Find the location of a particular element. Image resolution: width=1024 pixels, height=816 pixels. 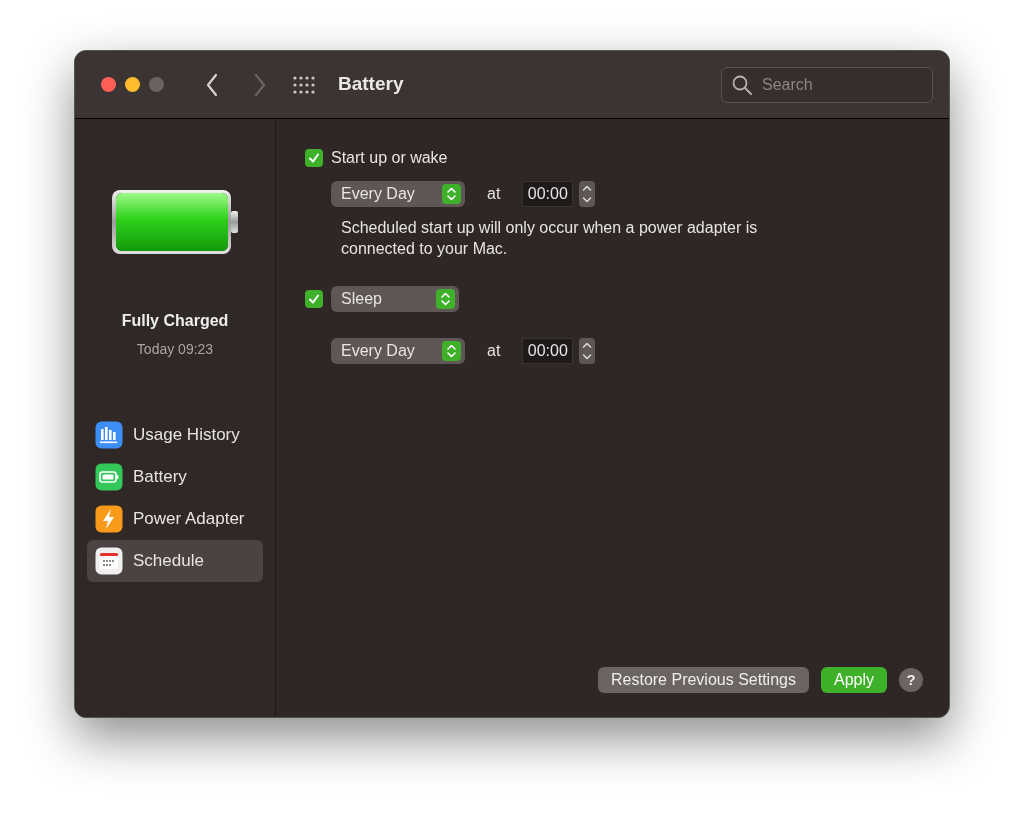

window-title: Battery is located at coordinates (371, 84).